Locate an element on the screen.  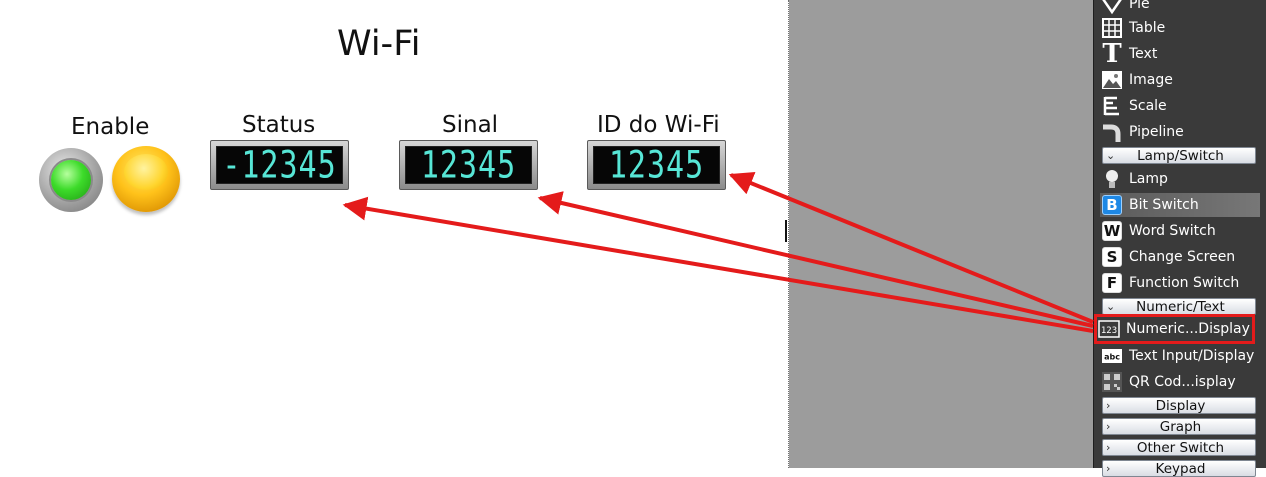
toolbox-item-function-switch: F Function Switch is located at coordinates (1180, 283).